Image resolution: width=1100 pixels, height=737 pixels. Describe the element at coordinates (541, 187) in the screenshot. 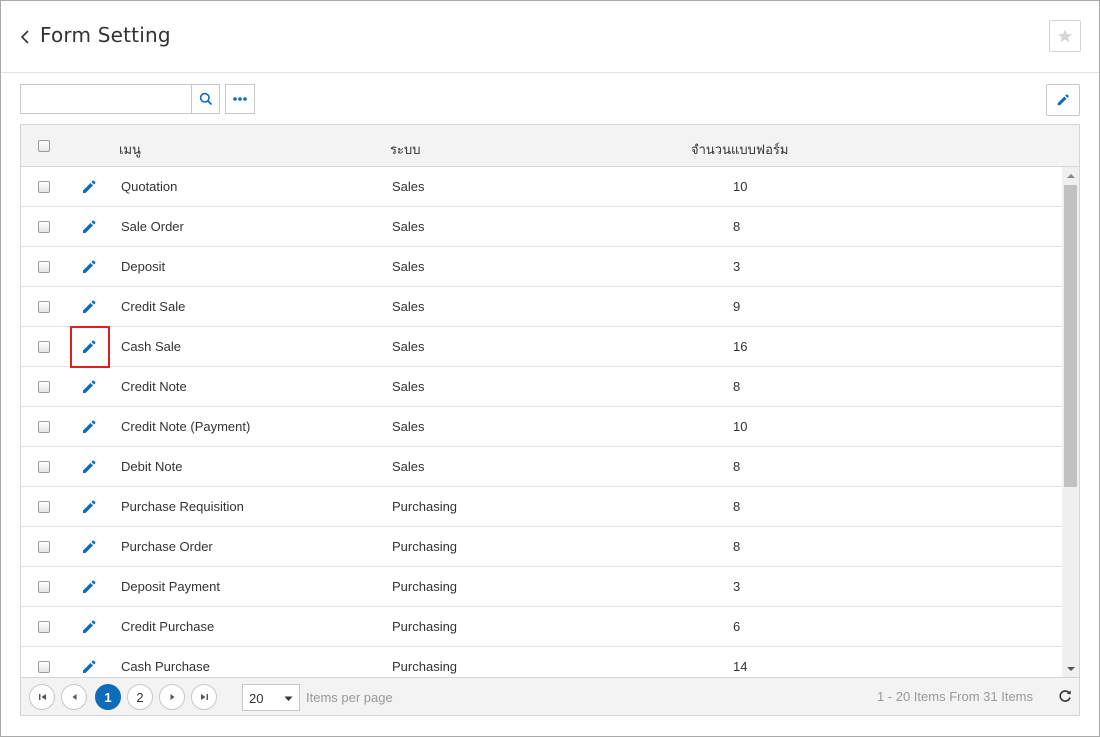

I see `table-row: Quotation Sales 10` at that location.